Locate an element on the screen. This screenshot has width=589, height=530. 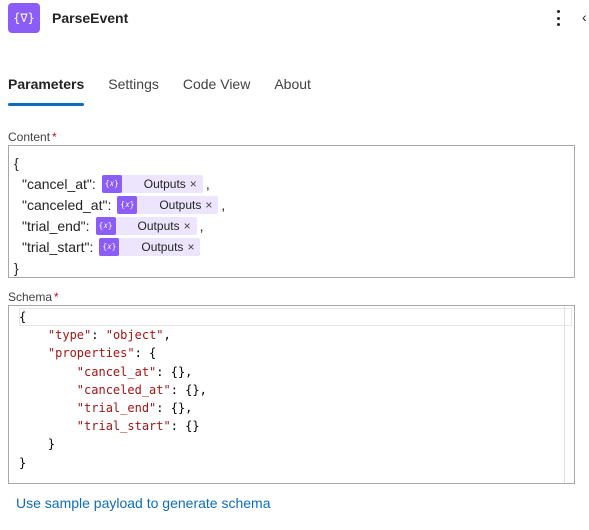
code-line: "type": "object", is located at coordinates (109, 335).